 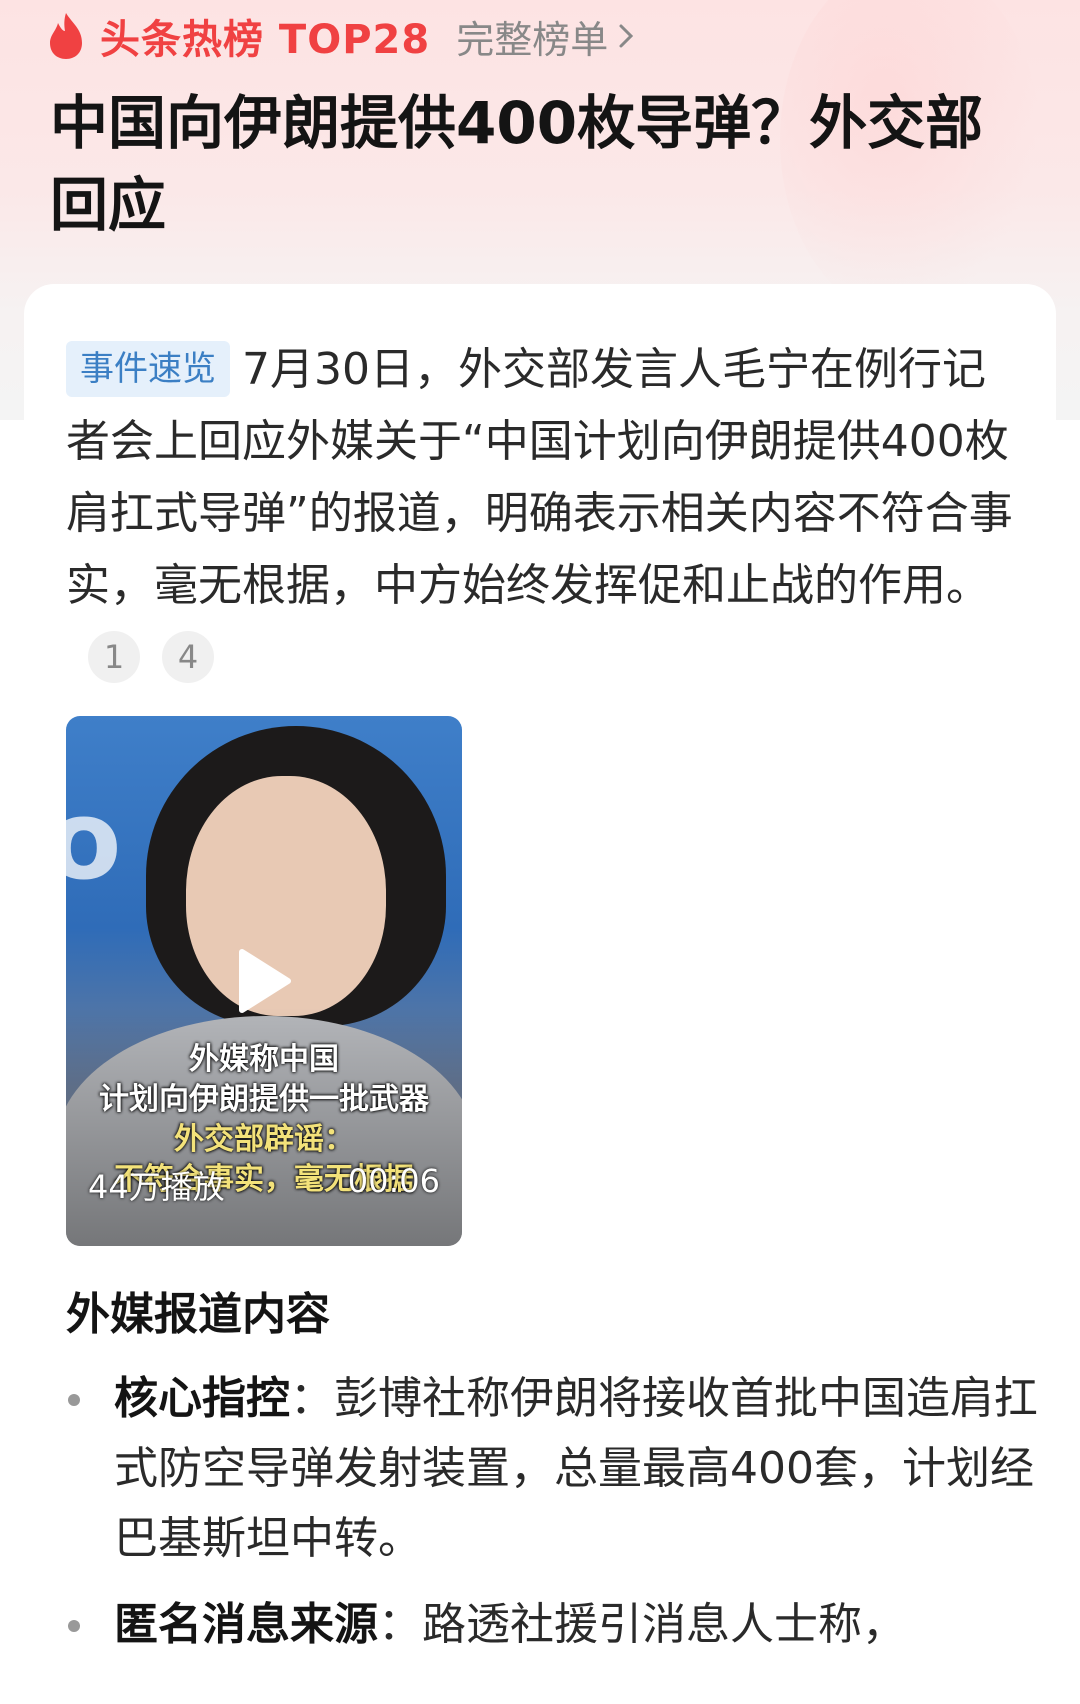 What do you see at coordinates (626, 36) in the screenshot?
I see `chevron-right-icon` at bounding box center [626, 36].